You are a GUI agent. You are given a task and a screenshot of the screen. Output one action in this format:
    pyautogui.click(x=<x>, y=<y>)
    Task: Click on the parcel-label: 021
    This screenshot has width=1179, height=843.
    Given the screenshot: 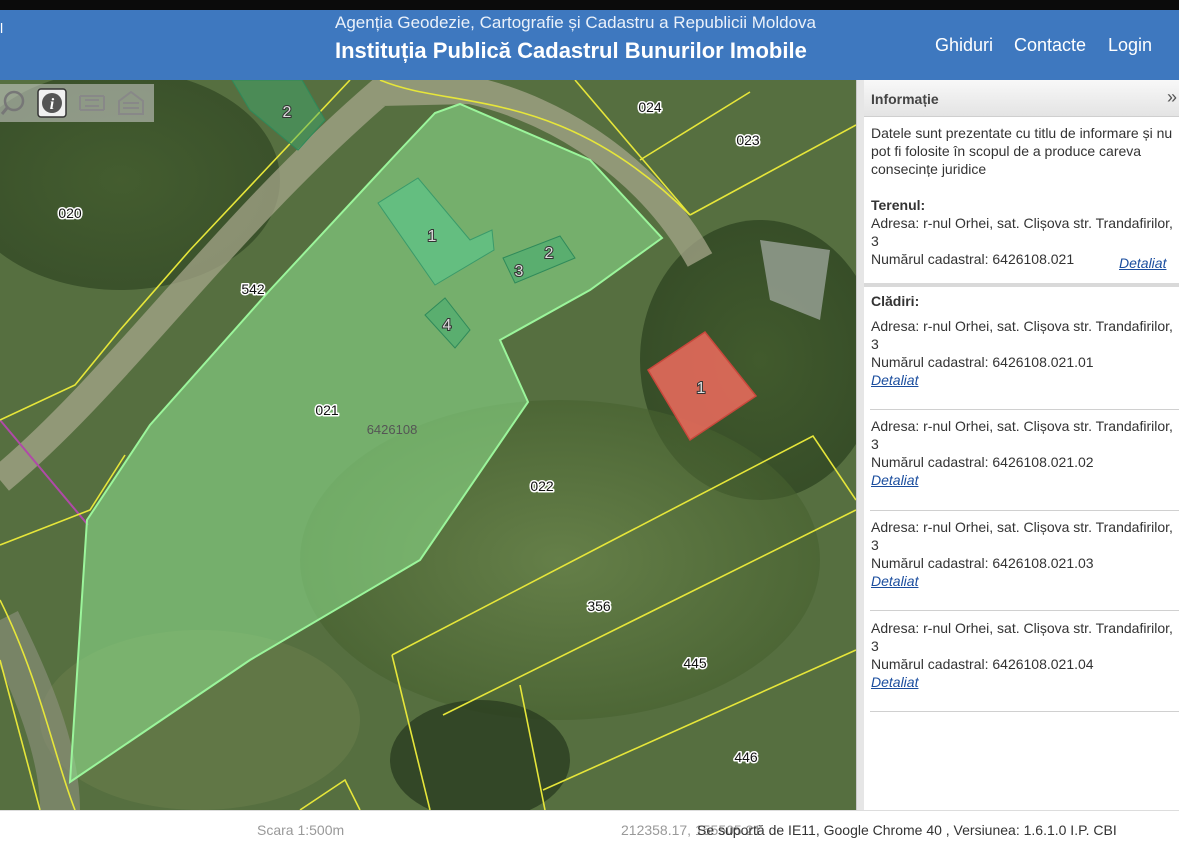 What is the action you would take?
    pyautogui.click(x=327, y=410)
    